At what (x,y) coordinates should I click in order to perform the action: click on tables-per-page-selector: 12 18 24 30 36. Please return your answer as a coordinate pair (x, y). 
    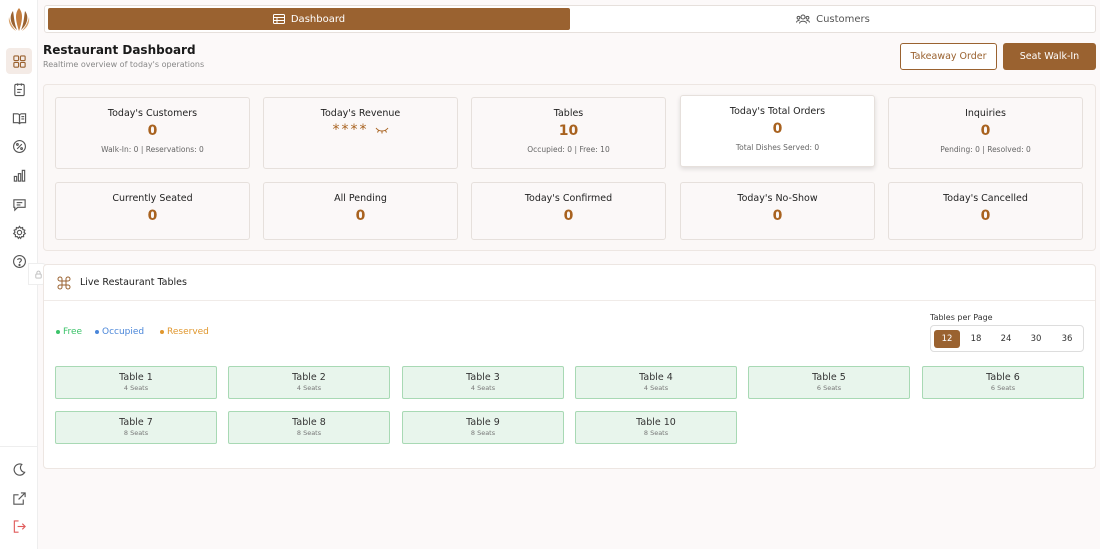
    Looking at the image, I should click on (1007, 338).